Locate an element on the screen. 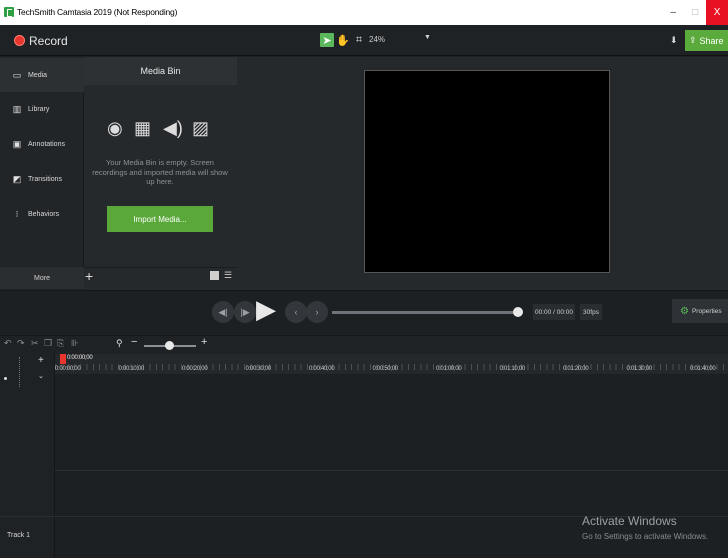  timeline-zoom-handle is located at coordinates (169, 345).